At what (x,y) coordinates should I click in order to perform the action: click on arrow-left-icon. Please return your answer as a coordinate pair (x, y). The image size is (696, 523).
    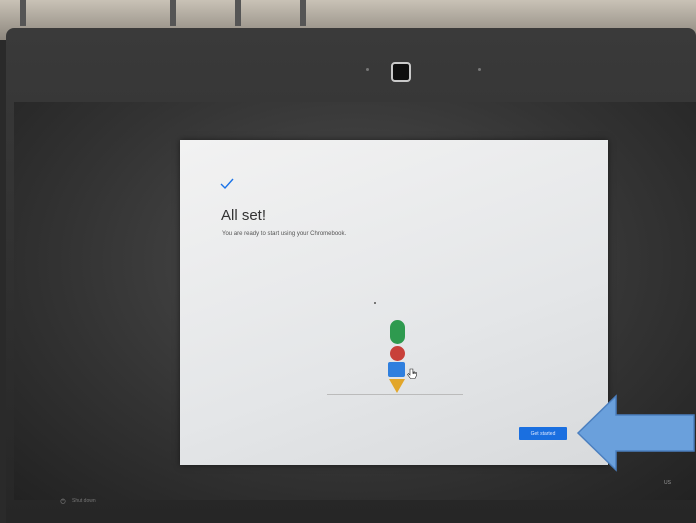
    Looking at the image, I should click on (635, 433).